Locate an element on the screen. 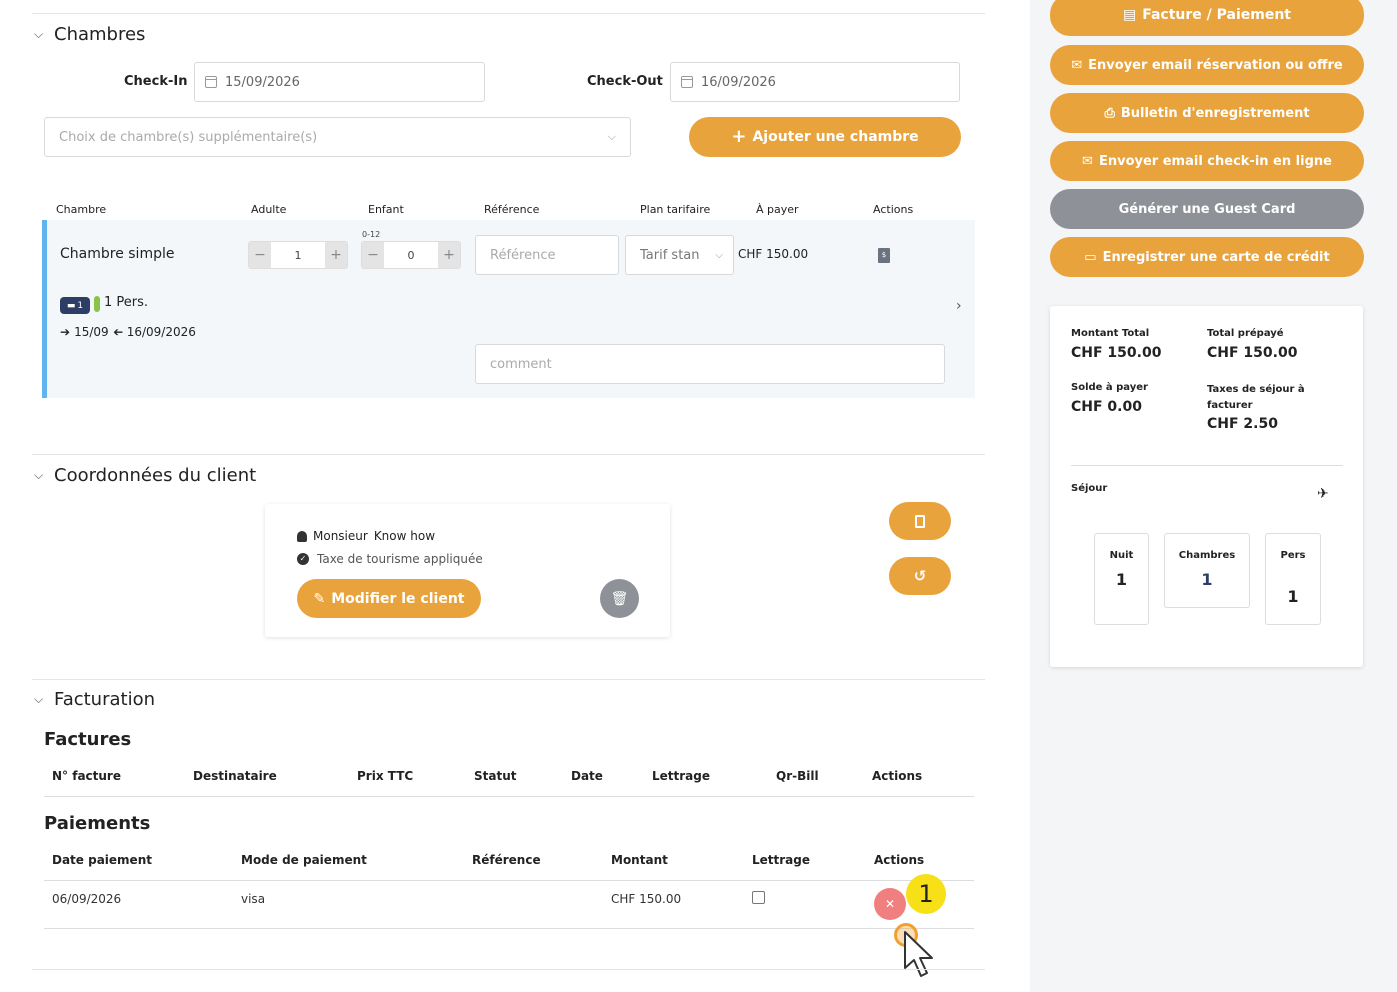 The image size is (1397, 992). person-icon is located at coordinates (97, 304).